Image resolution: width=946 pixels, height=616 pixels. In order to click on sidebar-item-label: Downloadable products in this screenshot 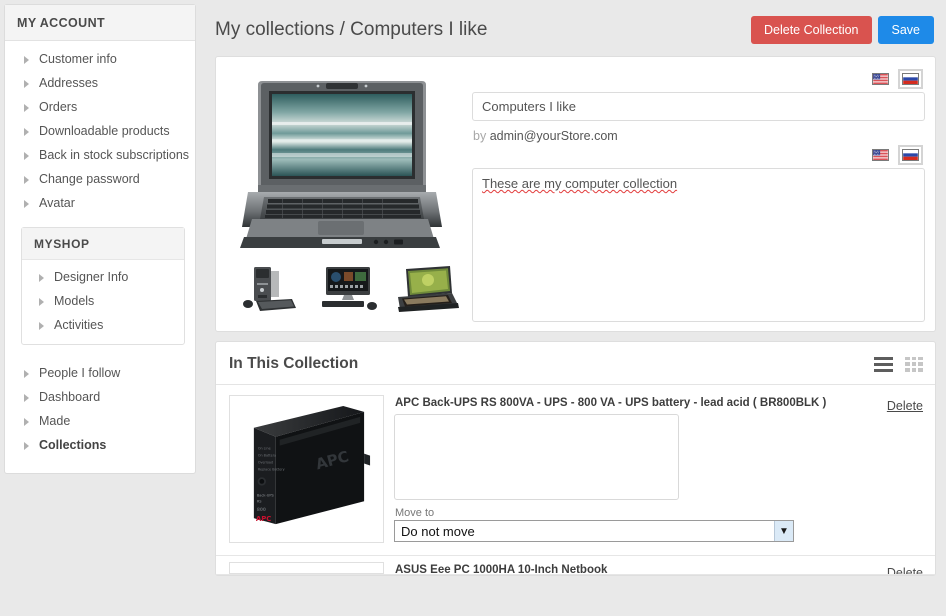, I will do `click(104, 131)`.